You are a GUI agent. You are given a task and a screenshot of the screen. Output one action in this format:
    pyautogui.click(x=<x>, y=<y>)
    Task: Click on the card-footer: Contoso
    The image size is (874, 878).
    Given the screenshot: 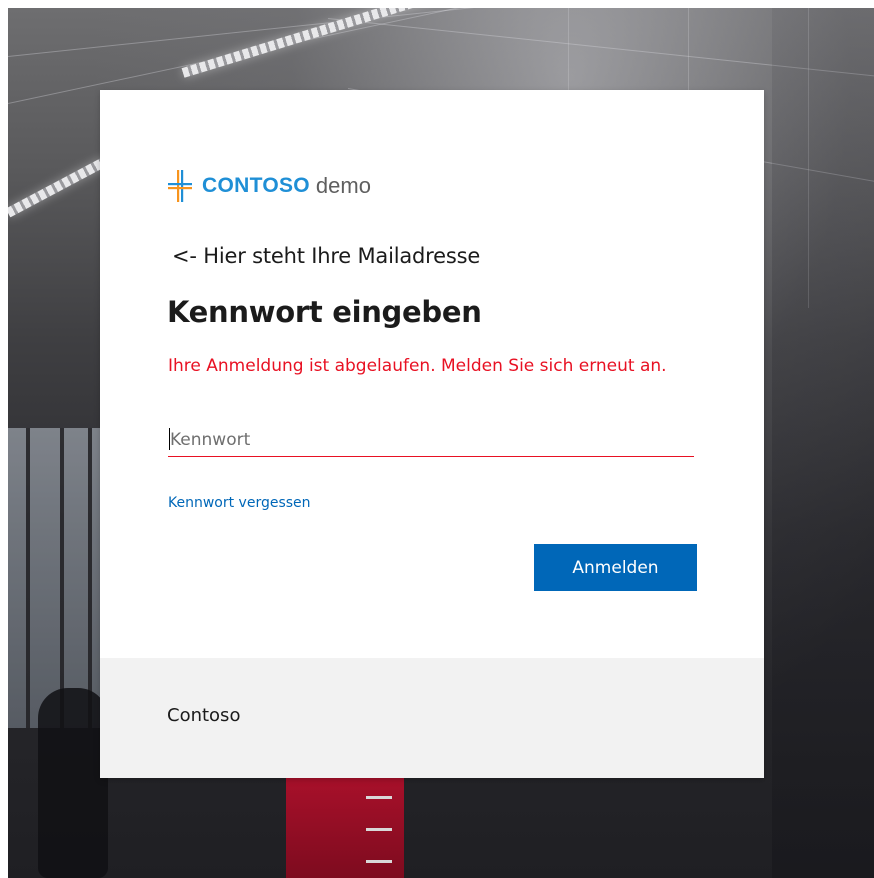 What is the action you would take?
    pyautogui.click(x=432, y=718)
    